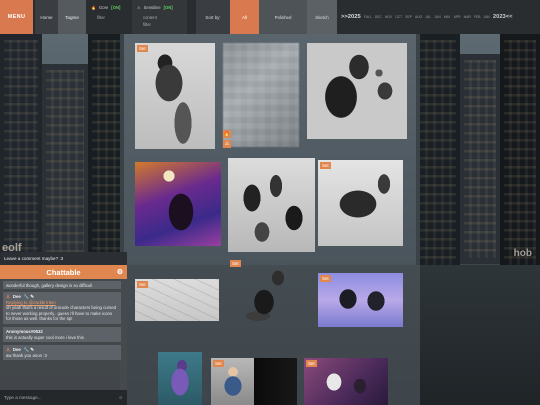 The width and height of the screenshot is (540, 405). I want to click on street-sign-right: hob, so click(522, 253).